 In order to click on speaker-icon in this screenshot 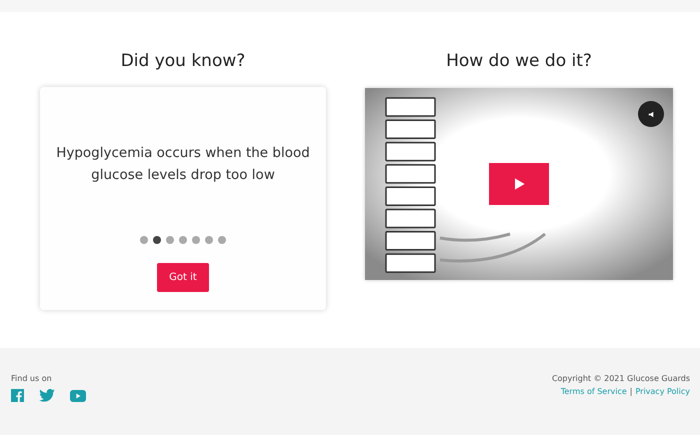, I will do `click(651, 114)`.